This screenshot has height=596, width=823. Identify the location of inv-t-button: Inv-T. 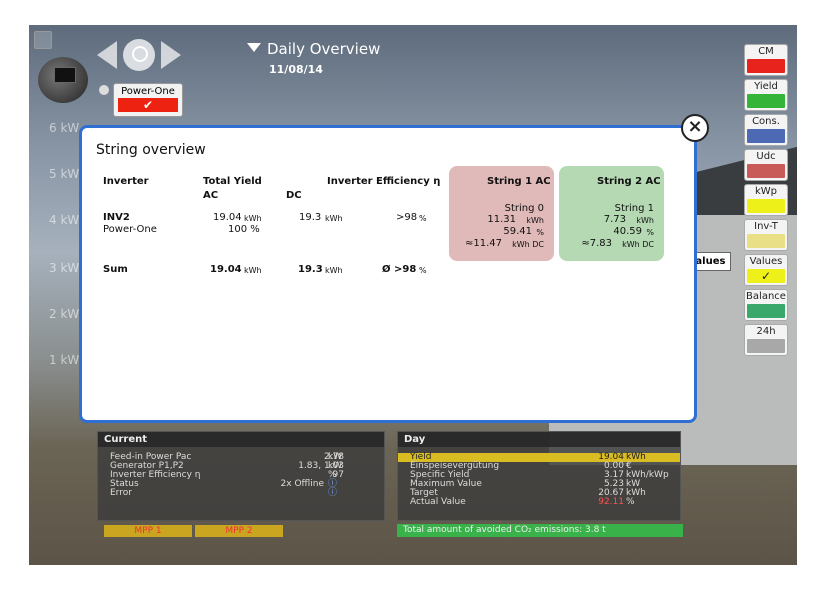
(766, 235).